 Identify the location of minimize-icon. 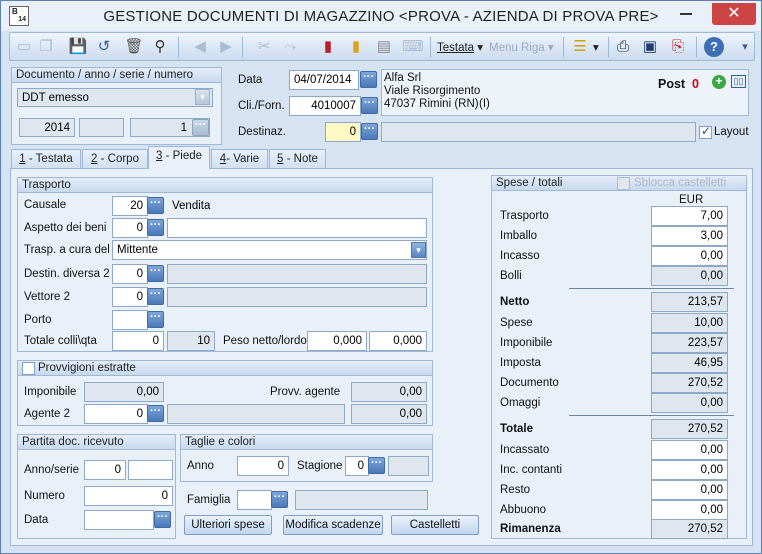
(686, 14).